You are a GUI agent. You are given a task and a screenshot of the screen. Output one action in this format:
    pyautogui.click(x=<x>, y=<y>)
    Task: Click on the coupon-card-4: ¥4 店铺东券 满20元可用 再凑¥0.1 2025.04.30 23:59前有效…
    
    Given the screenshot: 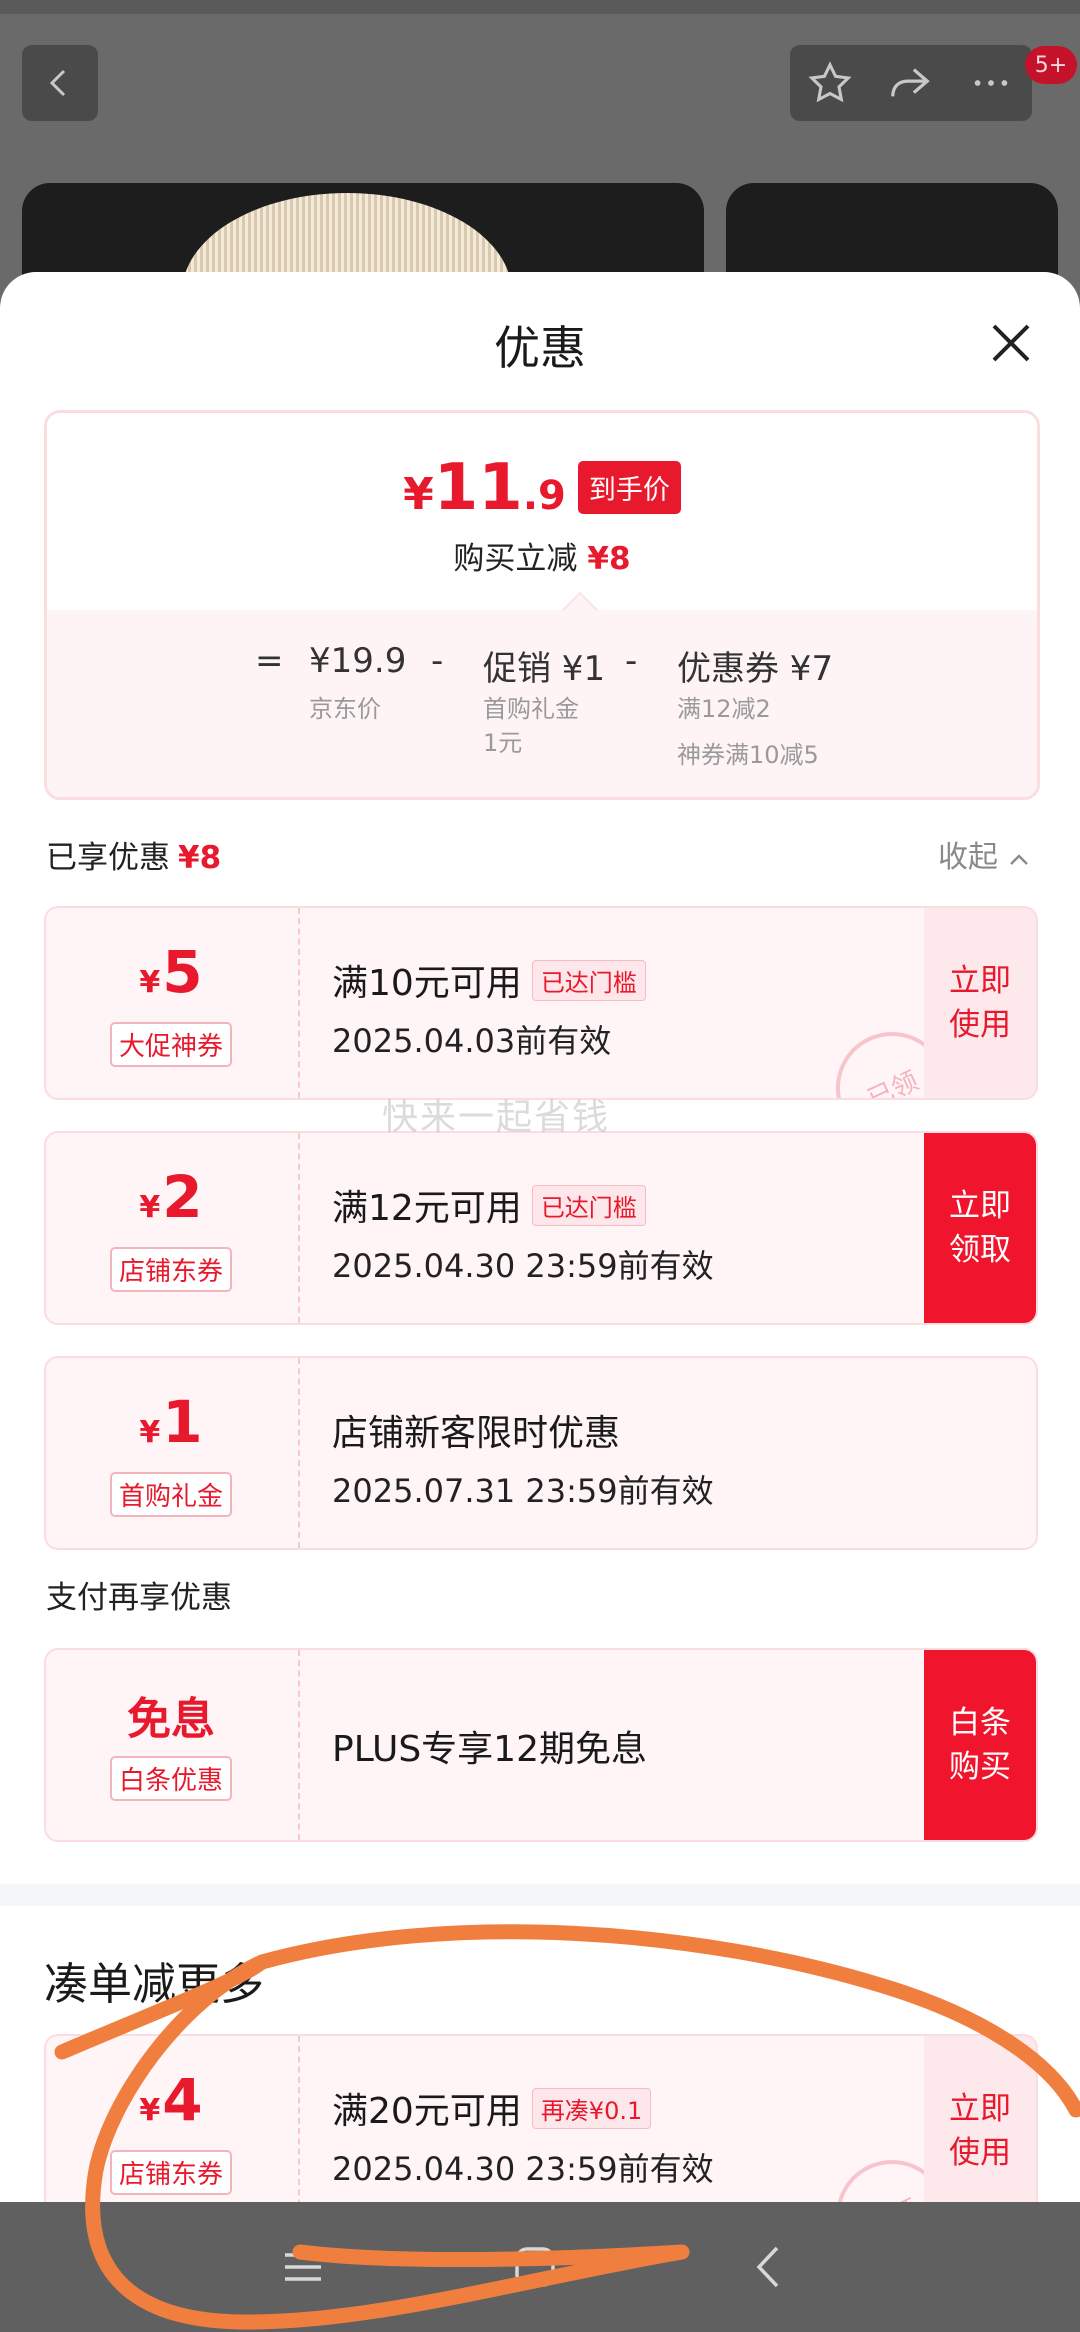 What is the action you would take?
    pyautogui.click(x=541, y=2131)
    